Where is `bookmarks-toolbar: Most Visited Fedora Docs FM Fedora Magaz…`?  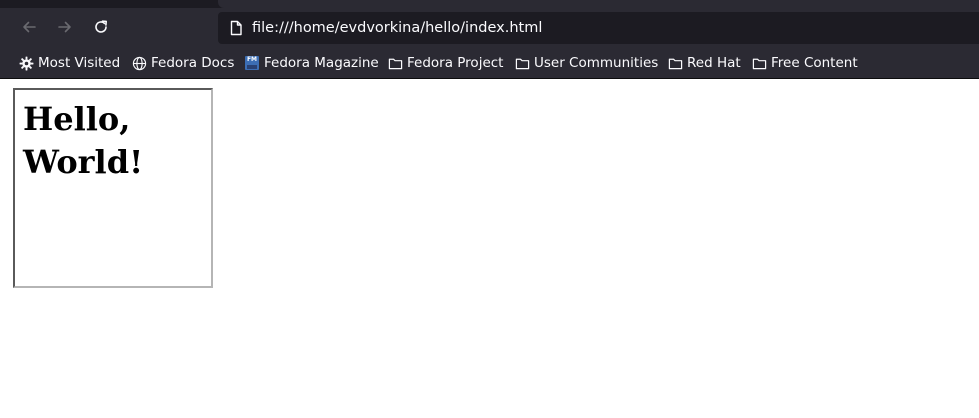
bookmarks-toolbar: Most Visited Fedora Docs FM Fedora Magaz… is located at coordinates (489, 63).